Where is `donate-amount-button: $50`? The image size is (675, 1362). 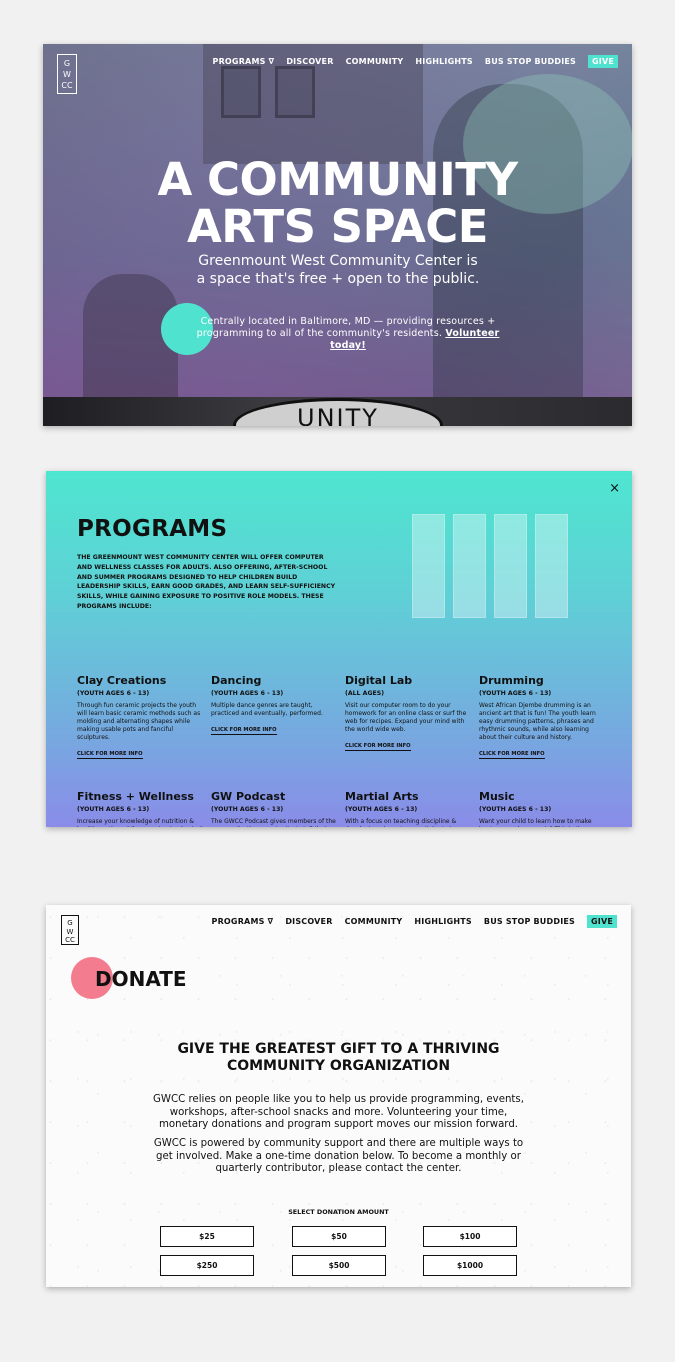
donate-amount-button: $50 is located at coordinates (339, 1236).